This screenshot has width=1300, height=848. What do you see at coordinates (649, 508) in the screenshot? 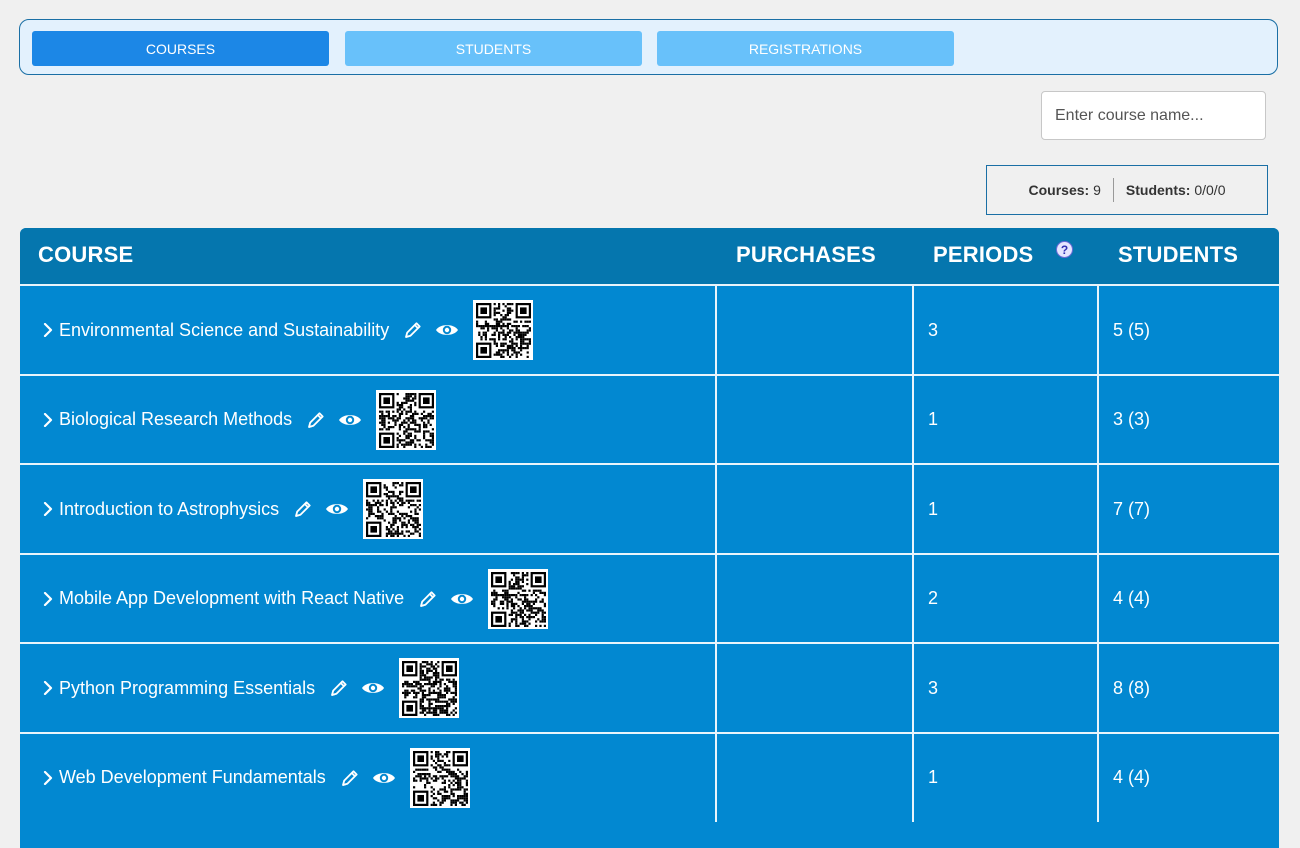
I see `table-row: Introduction to Astrophysics 1 7 (7)` at bounding box center [649, 508].